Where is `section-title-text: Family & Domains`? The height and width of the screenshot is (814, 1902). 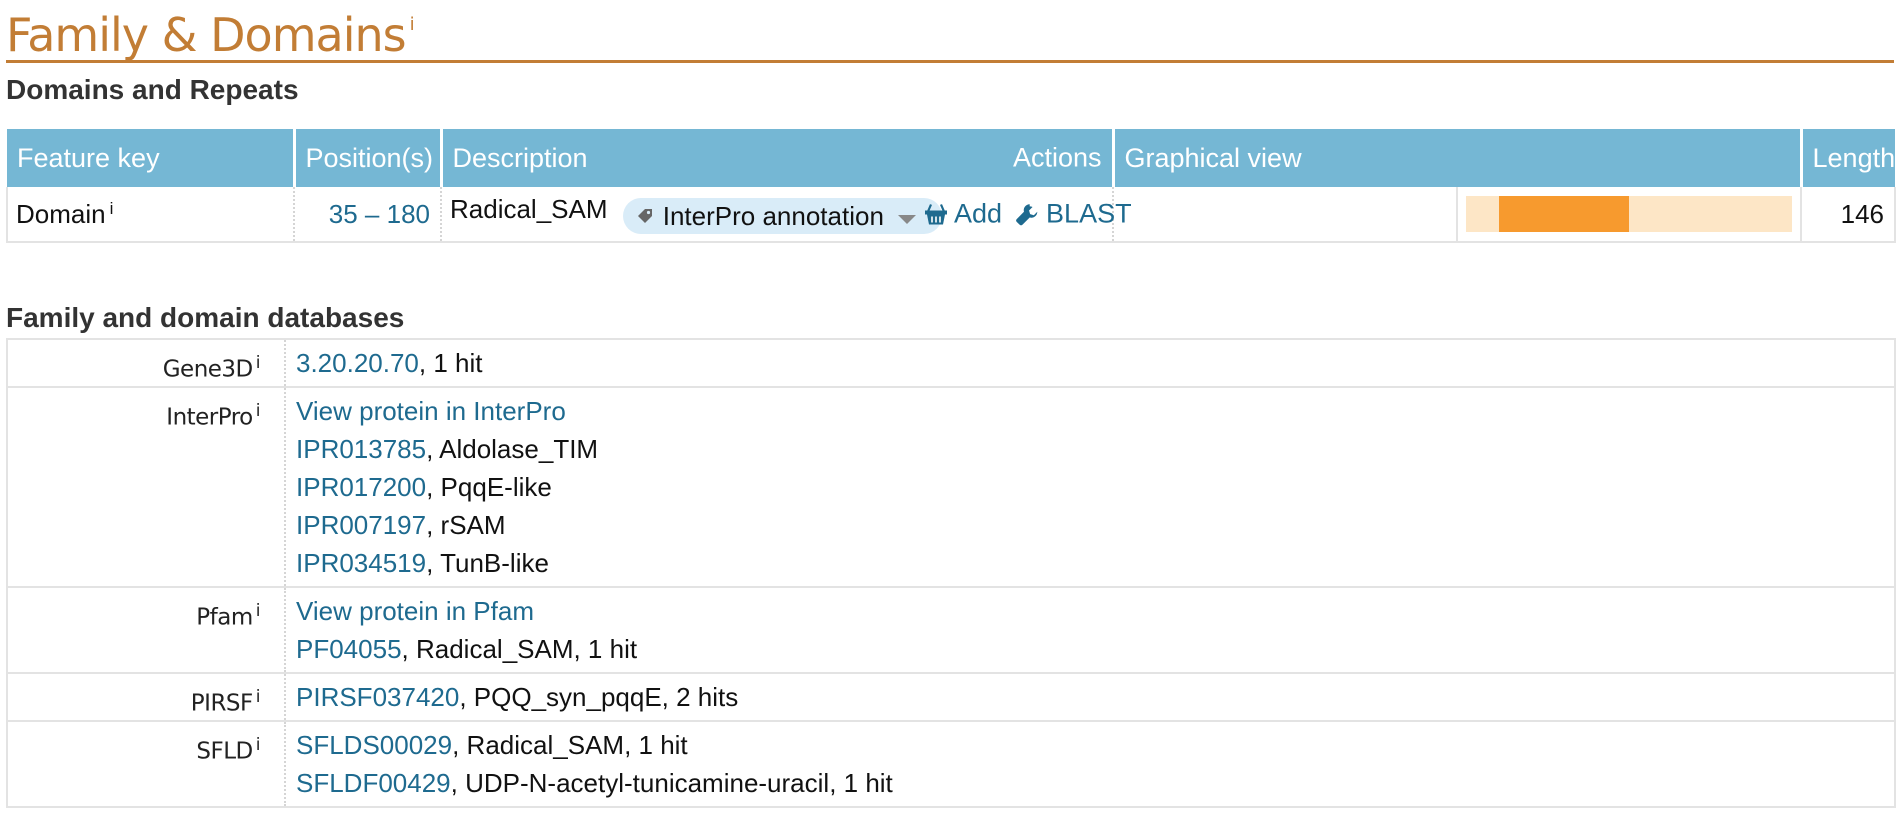 section-title-text: Family & Domains is located at coordinates (206, 35).